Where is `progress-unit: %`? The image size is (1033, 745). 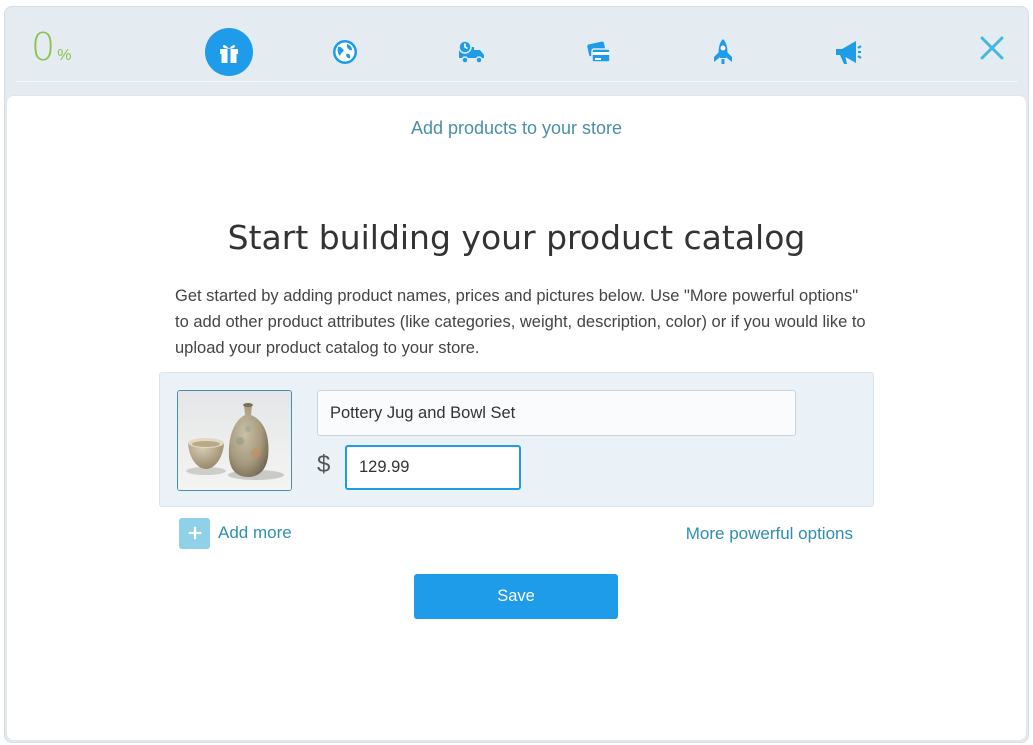
progress-unit: % is located at coordinates (64, 55).